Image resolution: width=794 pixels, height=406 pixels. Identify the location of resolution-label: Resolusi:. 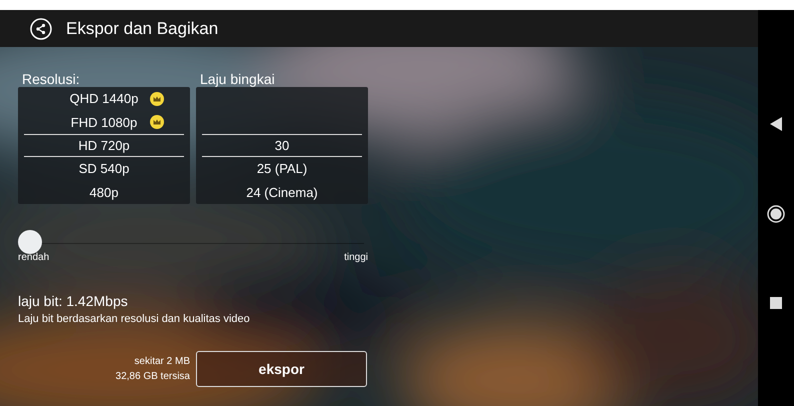
(51, 79).